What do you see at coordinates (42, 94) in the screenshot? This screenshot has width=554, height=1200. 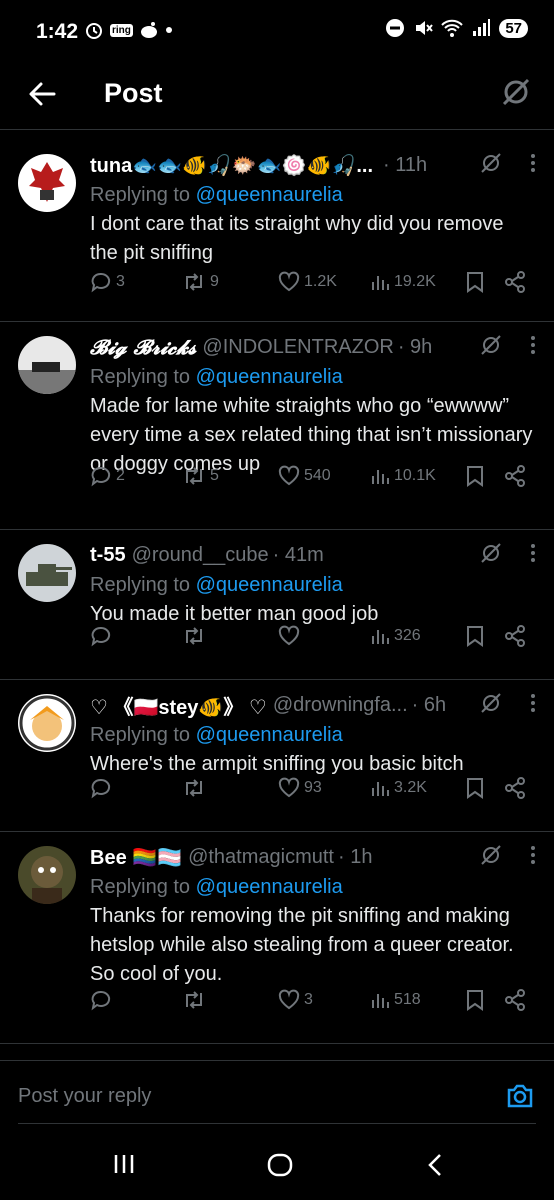 I see `back-arrow-icon` at bounding box center [42, 94].